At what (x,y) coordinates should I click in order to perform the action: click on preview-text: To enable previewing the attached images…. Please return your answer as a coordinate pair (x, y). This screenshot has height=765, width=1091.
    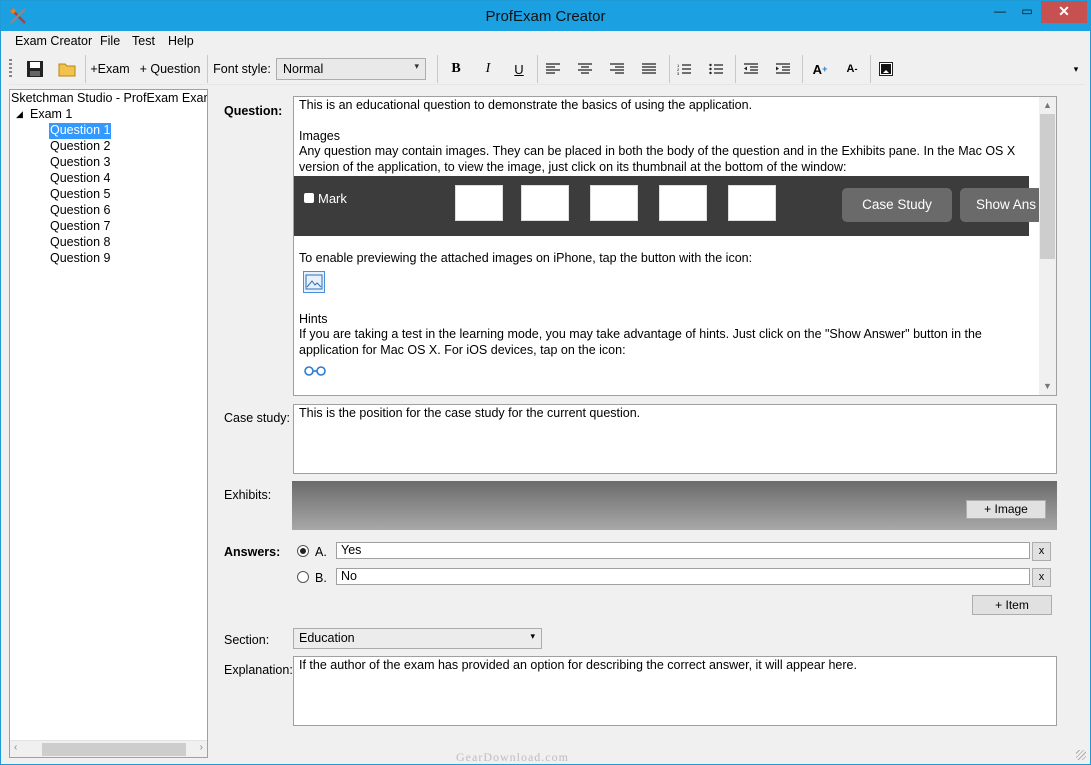
    Looking at the image, I should click on (526, 258).